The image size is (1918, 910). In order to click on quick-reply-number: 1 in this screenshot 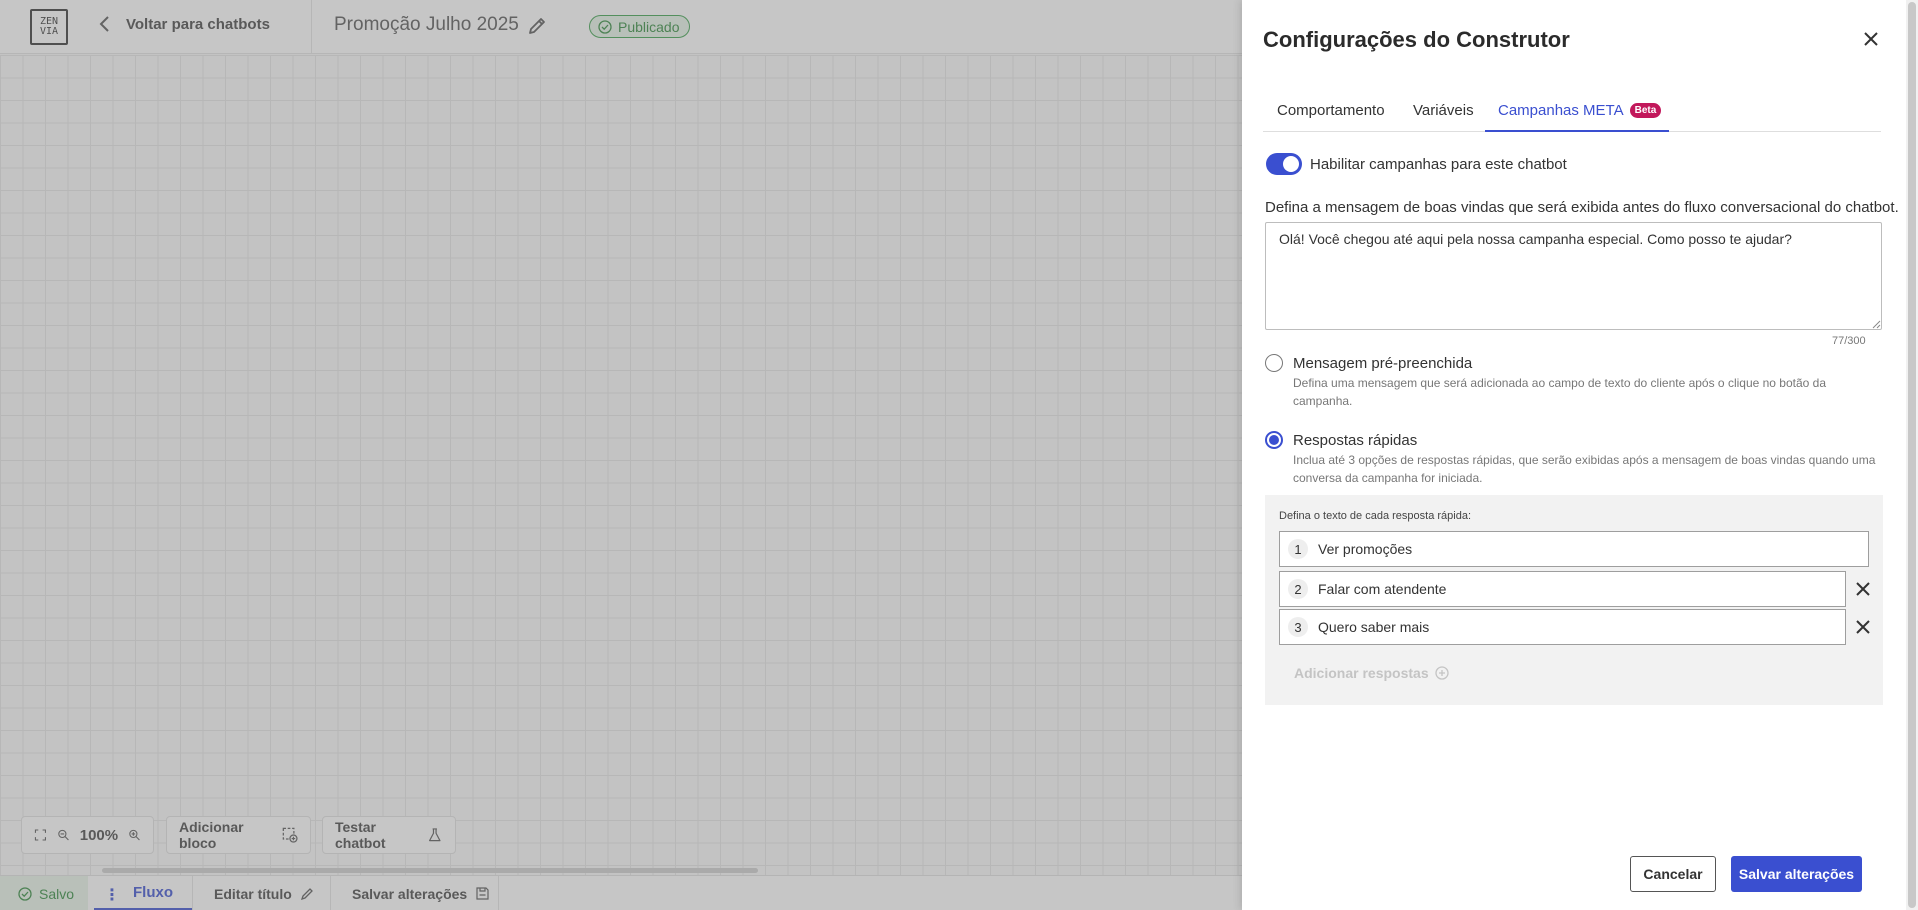, I will do `click(1298, 549)`.